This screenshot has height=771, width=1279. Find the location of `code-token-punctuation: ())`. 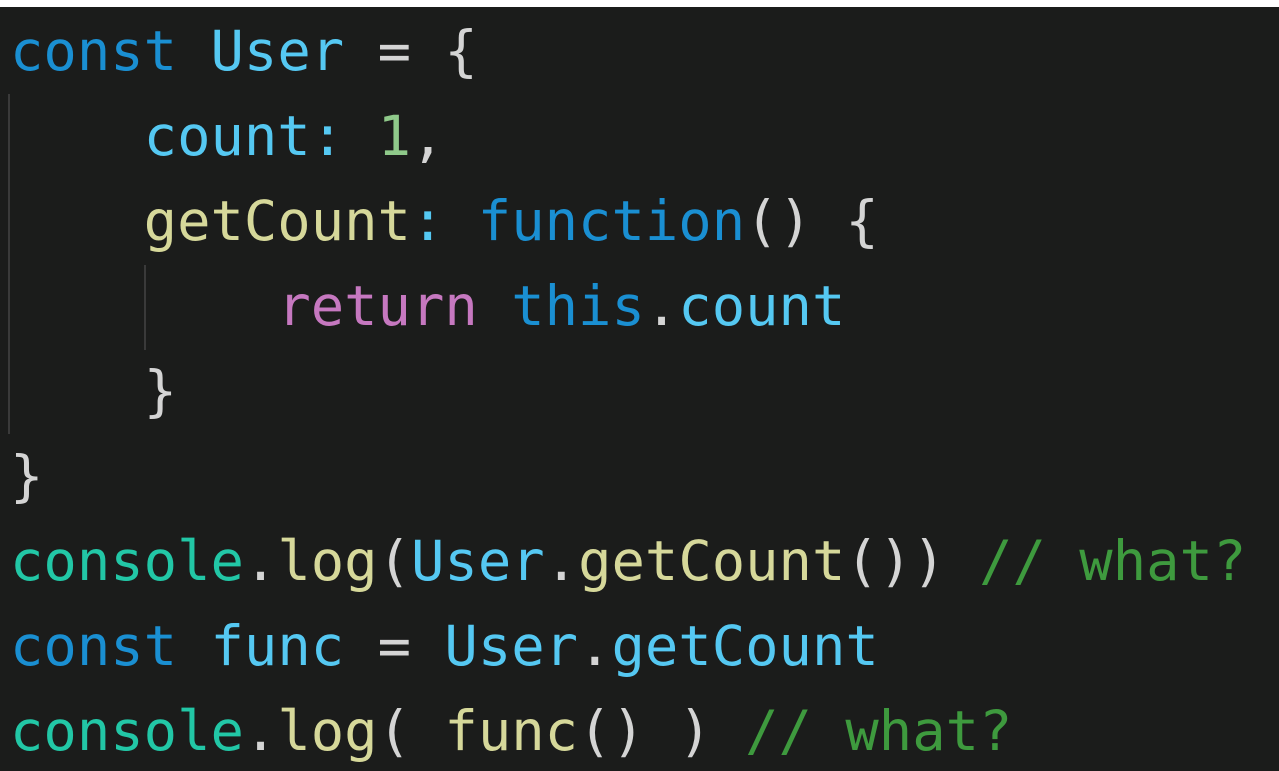

code-token-punctuation: ()) is located at coordinates (895, 561).